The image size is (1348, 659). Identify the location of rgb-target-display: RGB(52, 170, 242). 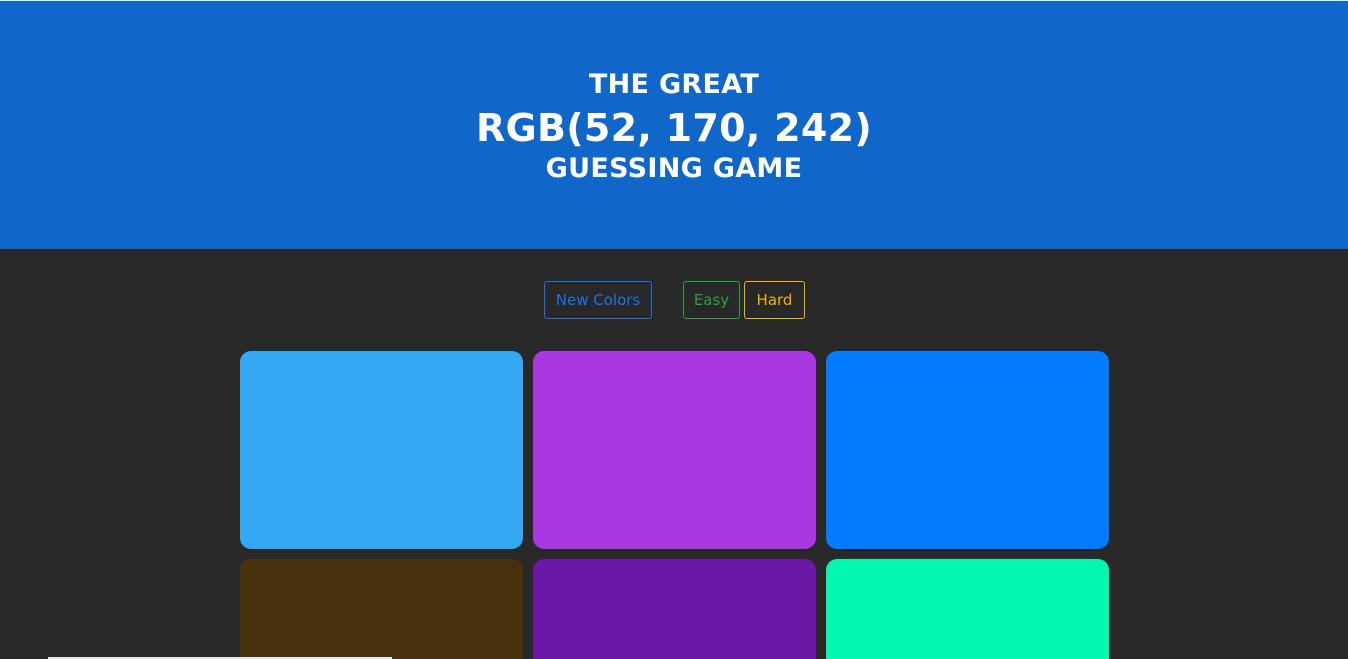
(674, 128).